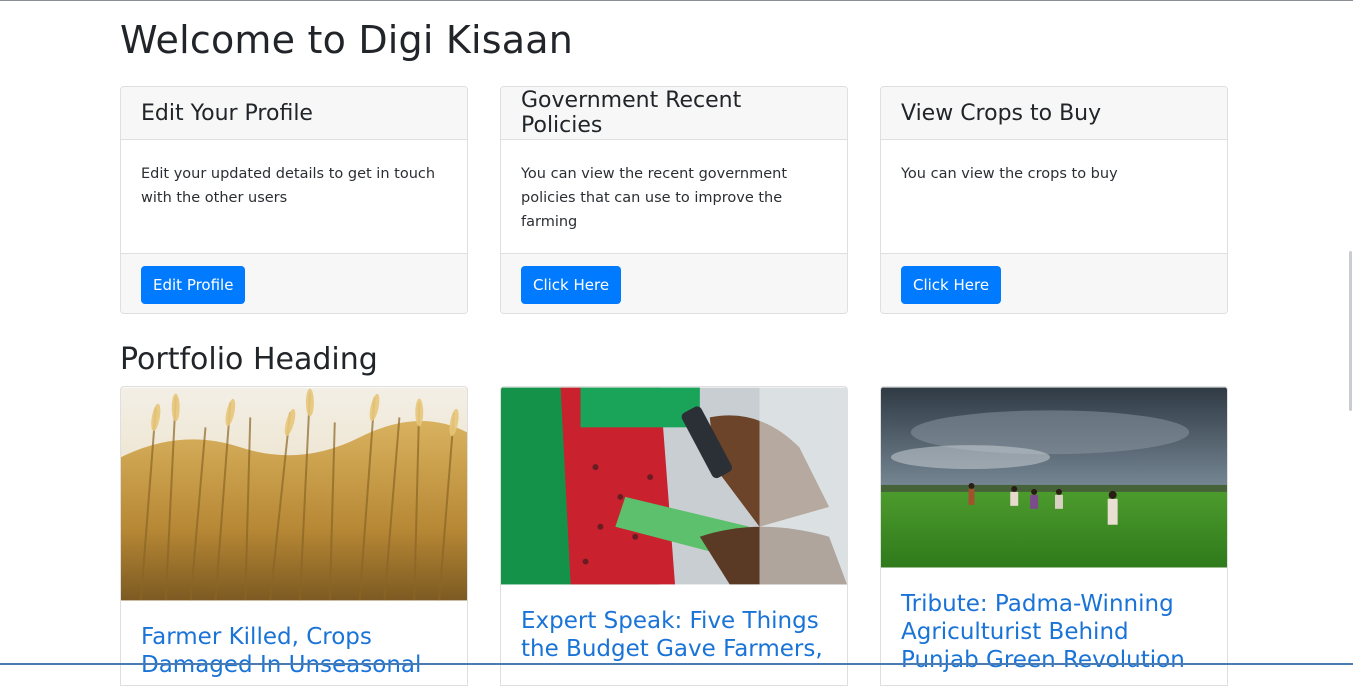 This screenshot has height=686, width=1353. Describe the element at coordinates (951, 285) in the screenshot. I see `view-crops-button: Click Here` at that location.